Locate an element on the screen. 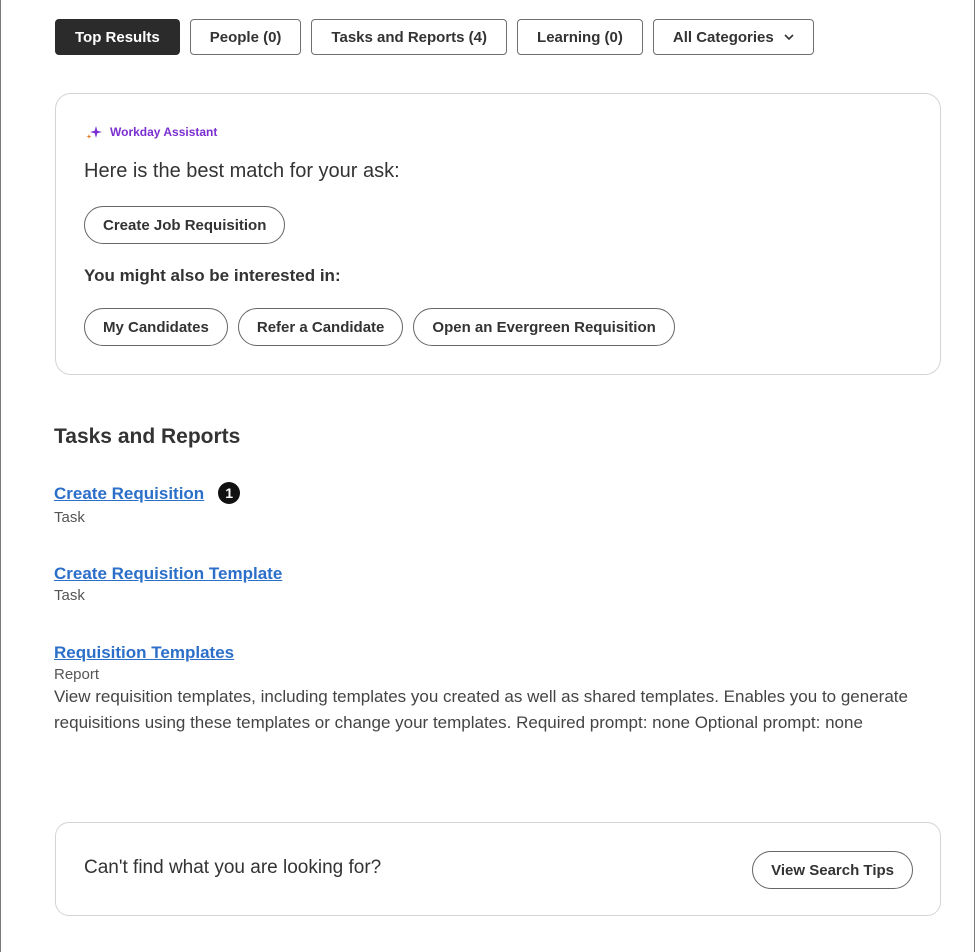 This screenshot has width=977, height=952. filter-top-results: Top Results is located at coordinates (117, 37).